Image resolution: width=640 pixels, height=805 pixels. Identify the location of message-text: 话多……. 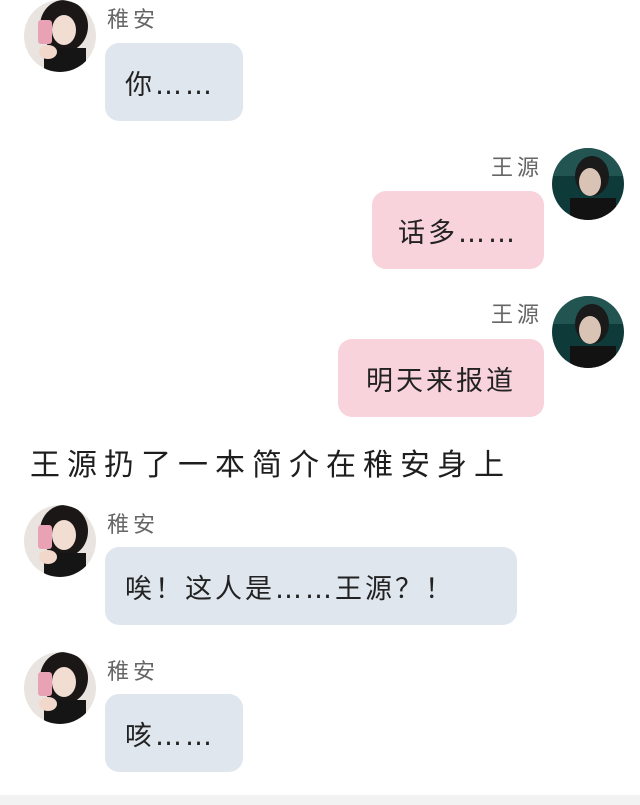
(458, 233).